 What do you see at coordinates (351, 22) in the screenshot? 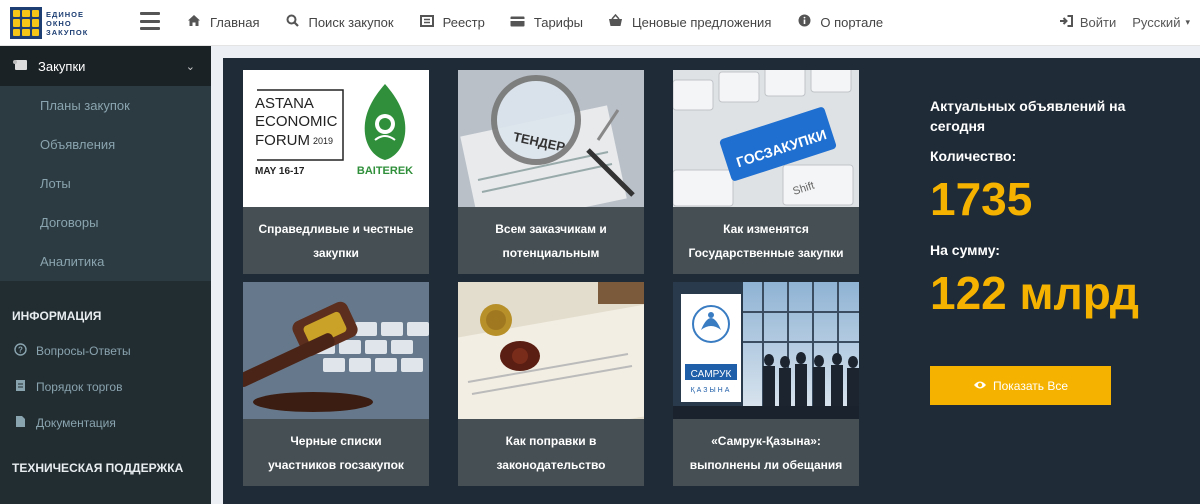
I see `nav-search-label: Поиск закупок` at bounding box center [351, 22].